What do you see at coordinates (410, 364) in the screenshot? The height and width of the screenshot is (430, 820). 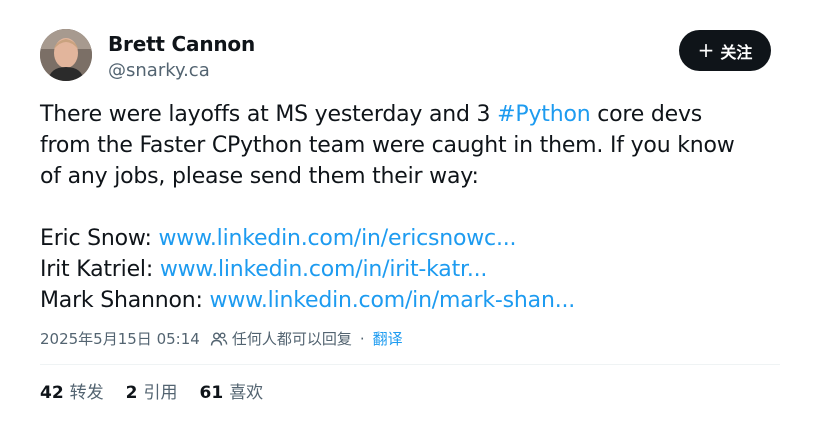 I see `divider` at bounding box center [410, 364].